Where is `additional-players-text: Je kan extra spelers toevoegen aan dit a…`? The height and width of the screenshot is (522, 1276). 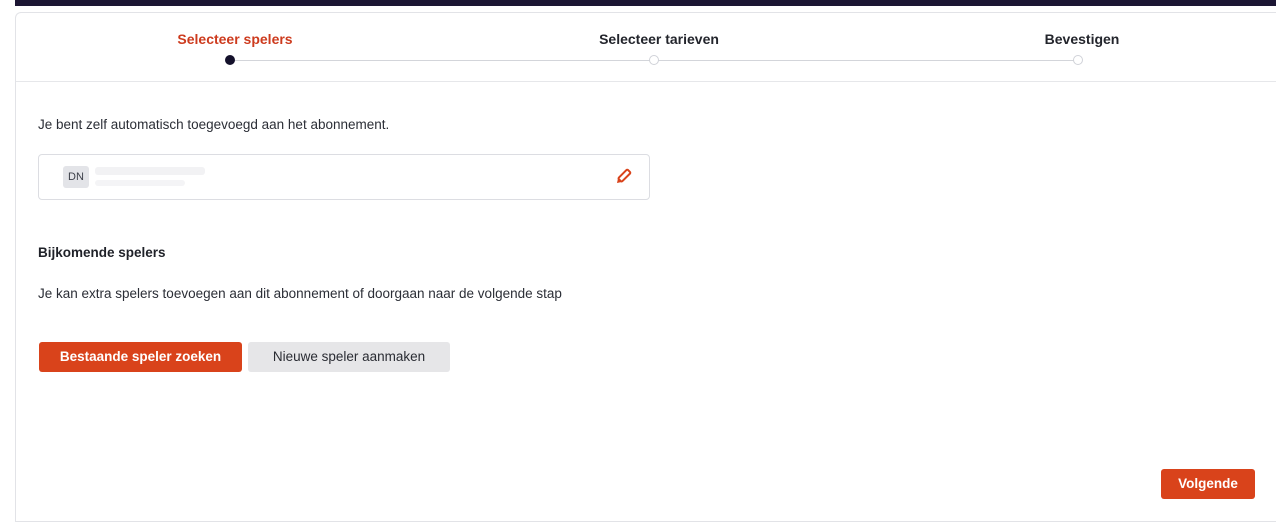
additional-players-text: Je kan extra spelers toevoegen aan dit a… is located at coordinates (300, 293).